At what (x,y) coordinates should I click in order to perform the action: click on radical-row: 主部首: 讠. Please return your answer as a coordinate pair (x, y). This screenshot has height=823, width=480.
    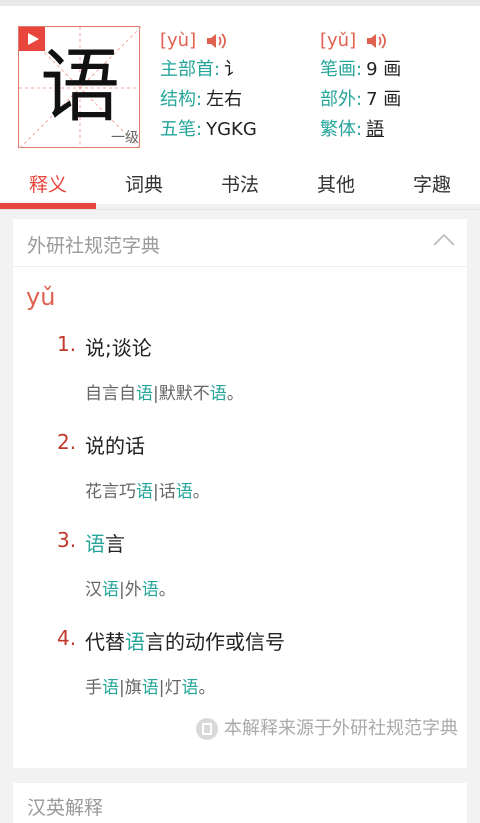
    Looking at the image, I should click on (201, 70).